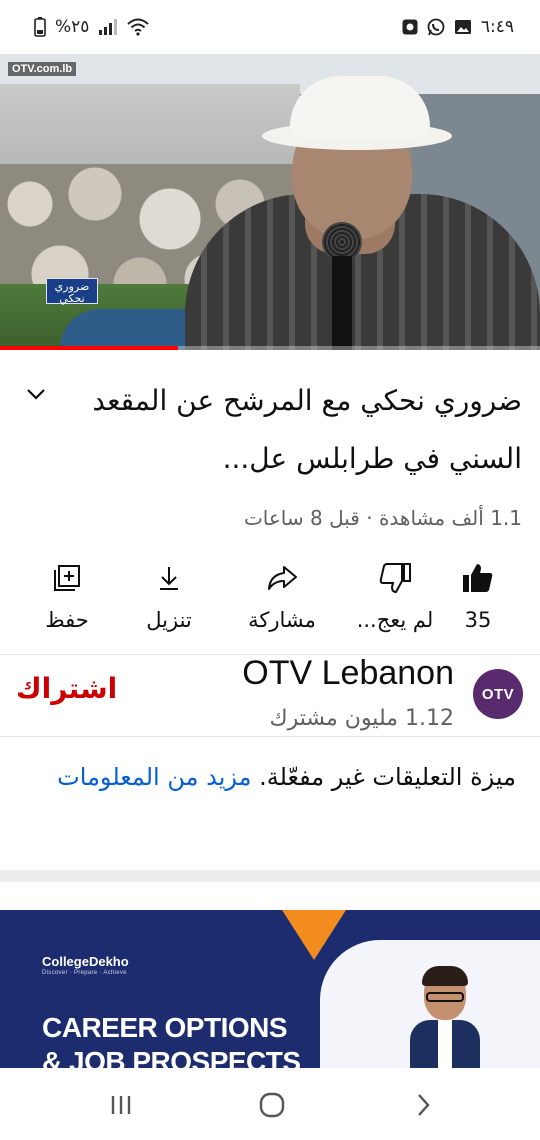 This screenshot has height=1140, width=540. I want to click on add-to-playlist-icon, so click(67, 578).